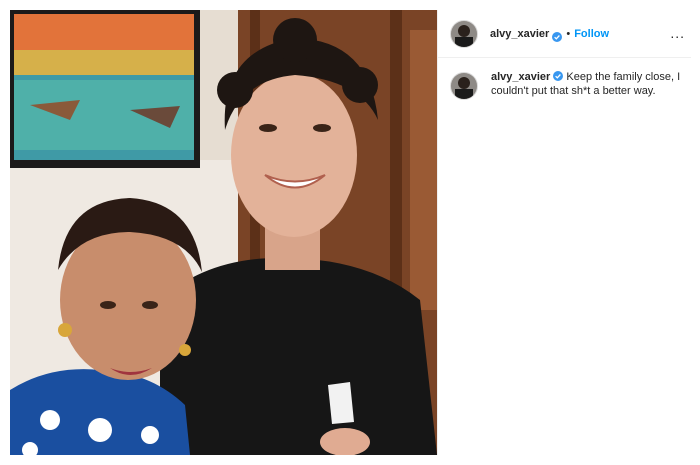 The image size is (700, 465). What do you see at coordinates (464, 33) in the screenshot?
I see `avatar` at bounding box center [464, 33].